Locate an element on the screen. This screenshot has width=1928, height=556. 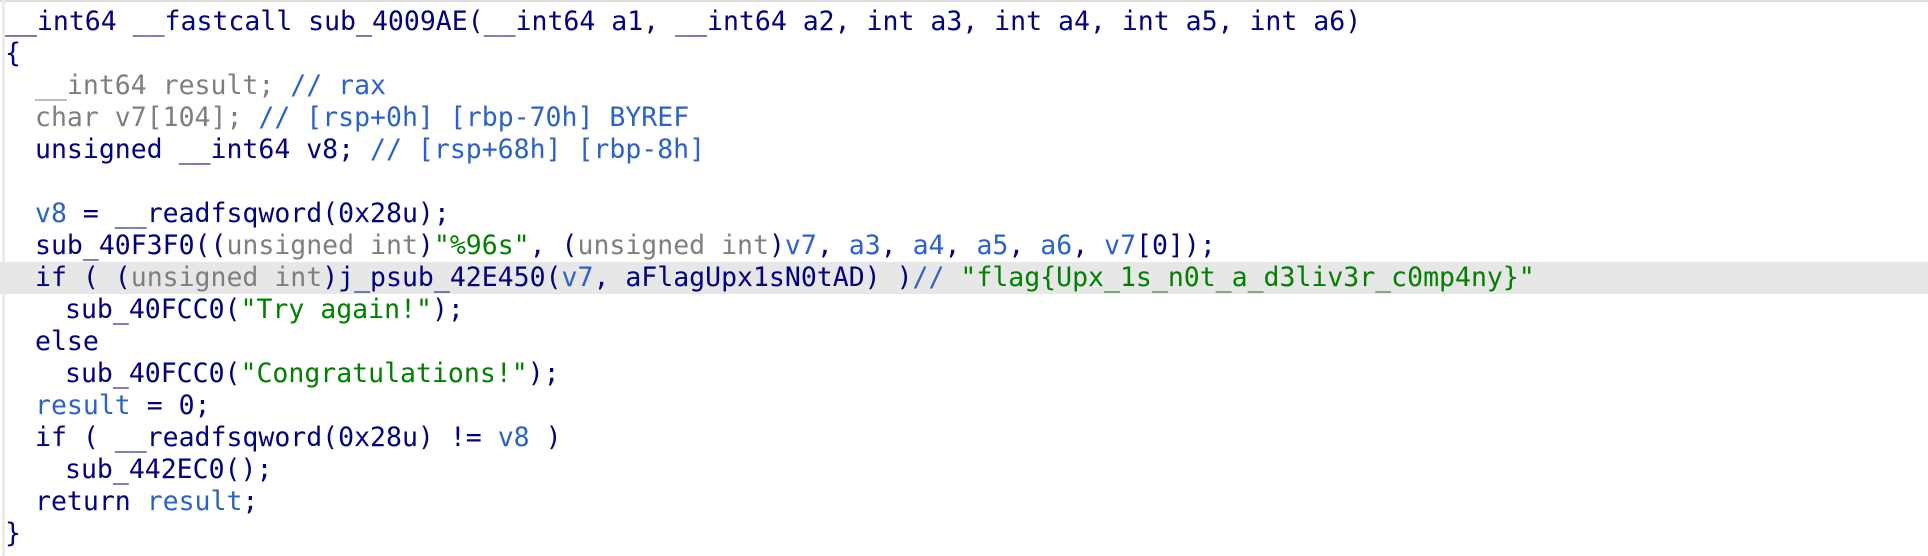
code-token-plain: unsigned __int64 v8; is located at coordinates (203, 149).